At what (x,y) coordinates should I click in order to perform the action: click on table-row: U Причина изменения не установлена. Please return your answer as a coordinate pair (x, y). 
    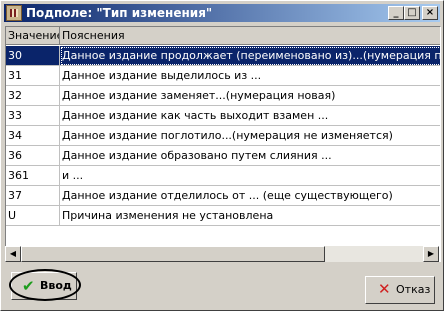
    Looking at the image, I should click on (223, 216).